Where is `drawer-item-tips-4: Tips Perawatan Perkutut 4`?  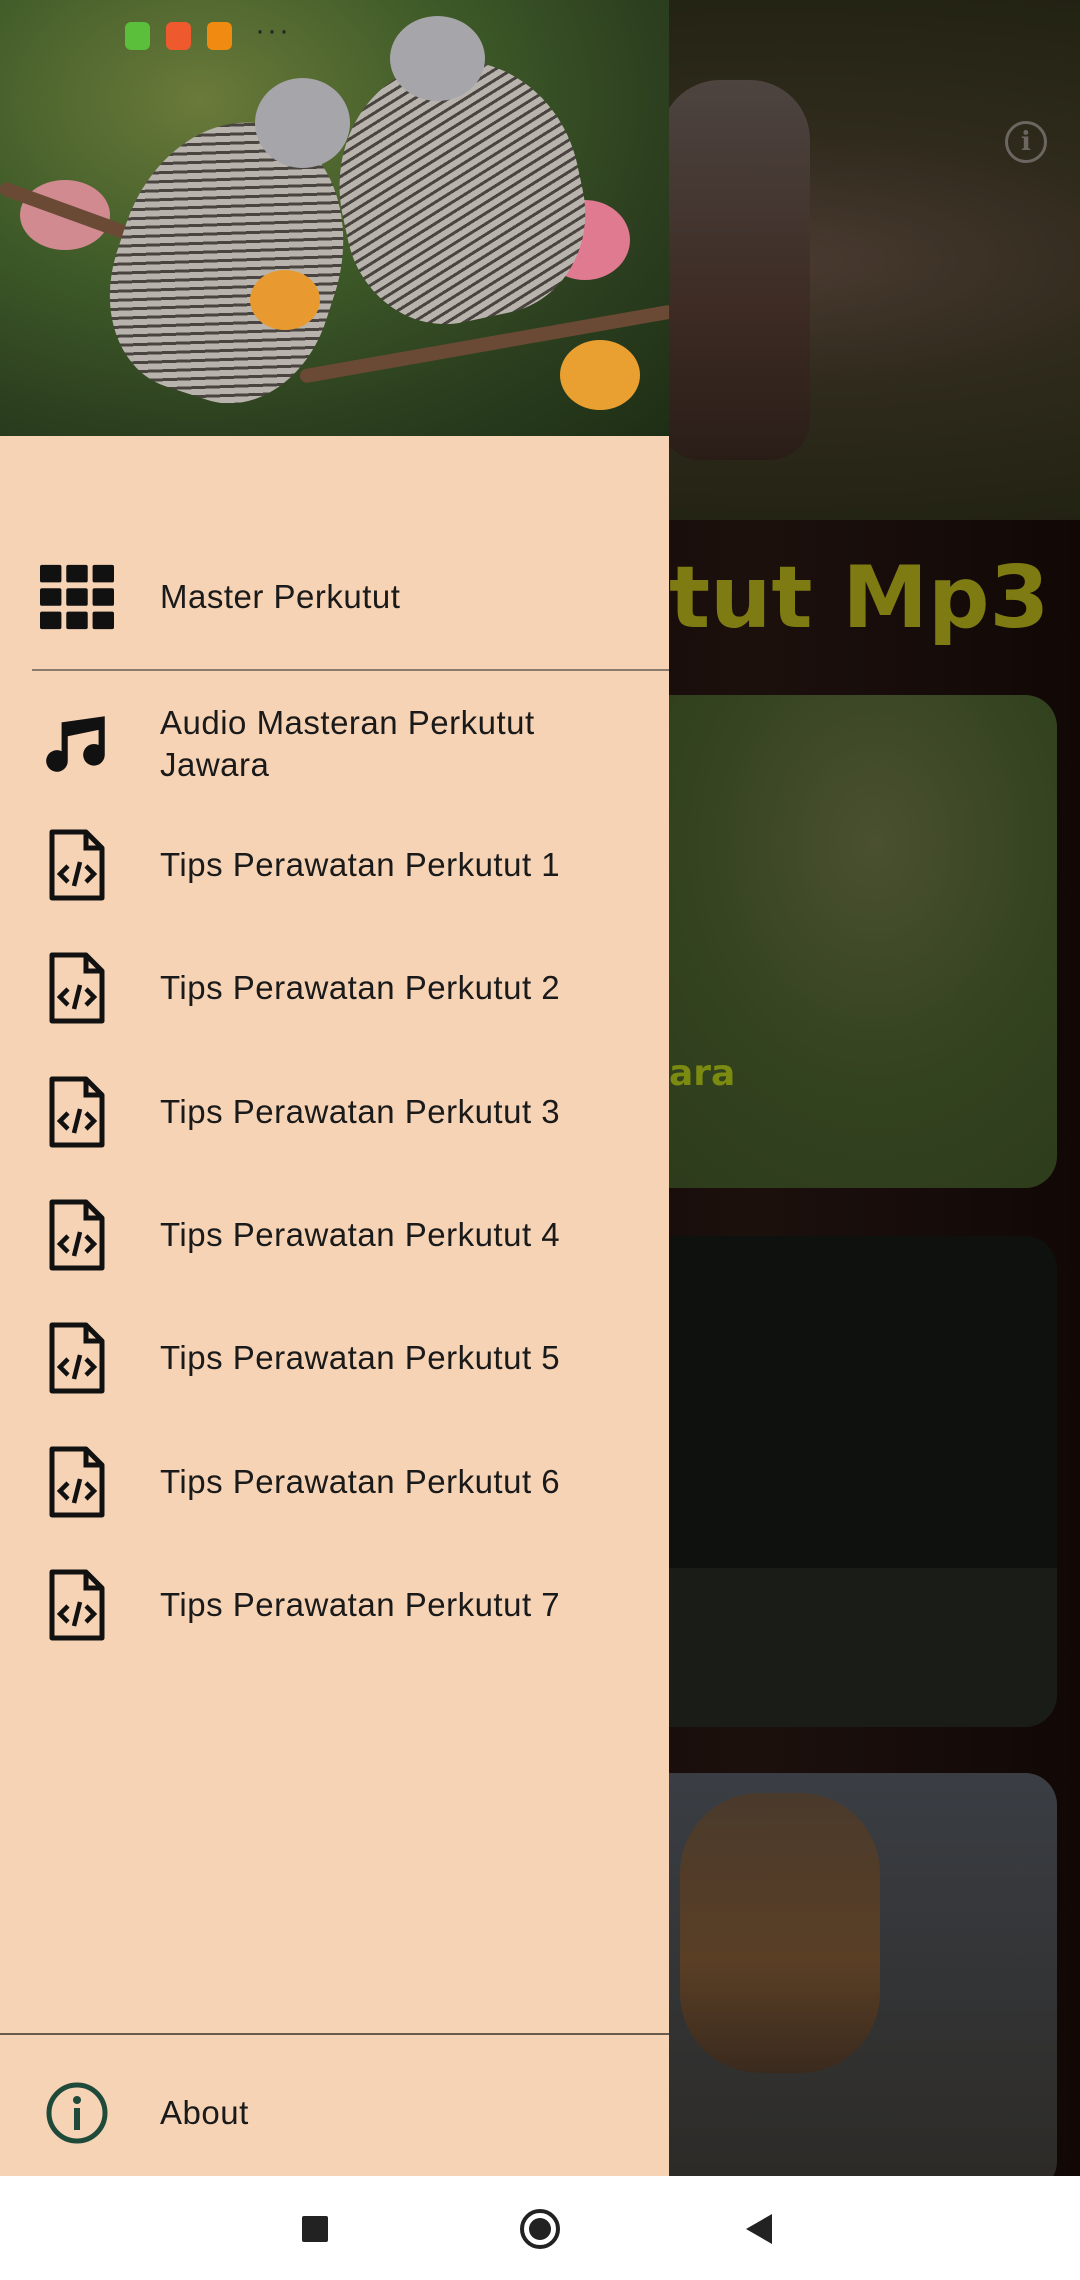 drawer-item-tips-4: Tips Perawatan Perkutut 4 is located at coordinates (334, 1235).